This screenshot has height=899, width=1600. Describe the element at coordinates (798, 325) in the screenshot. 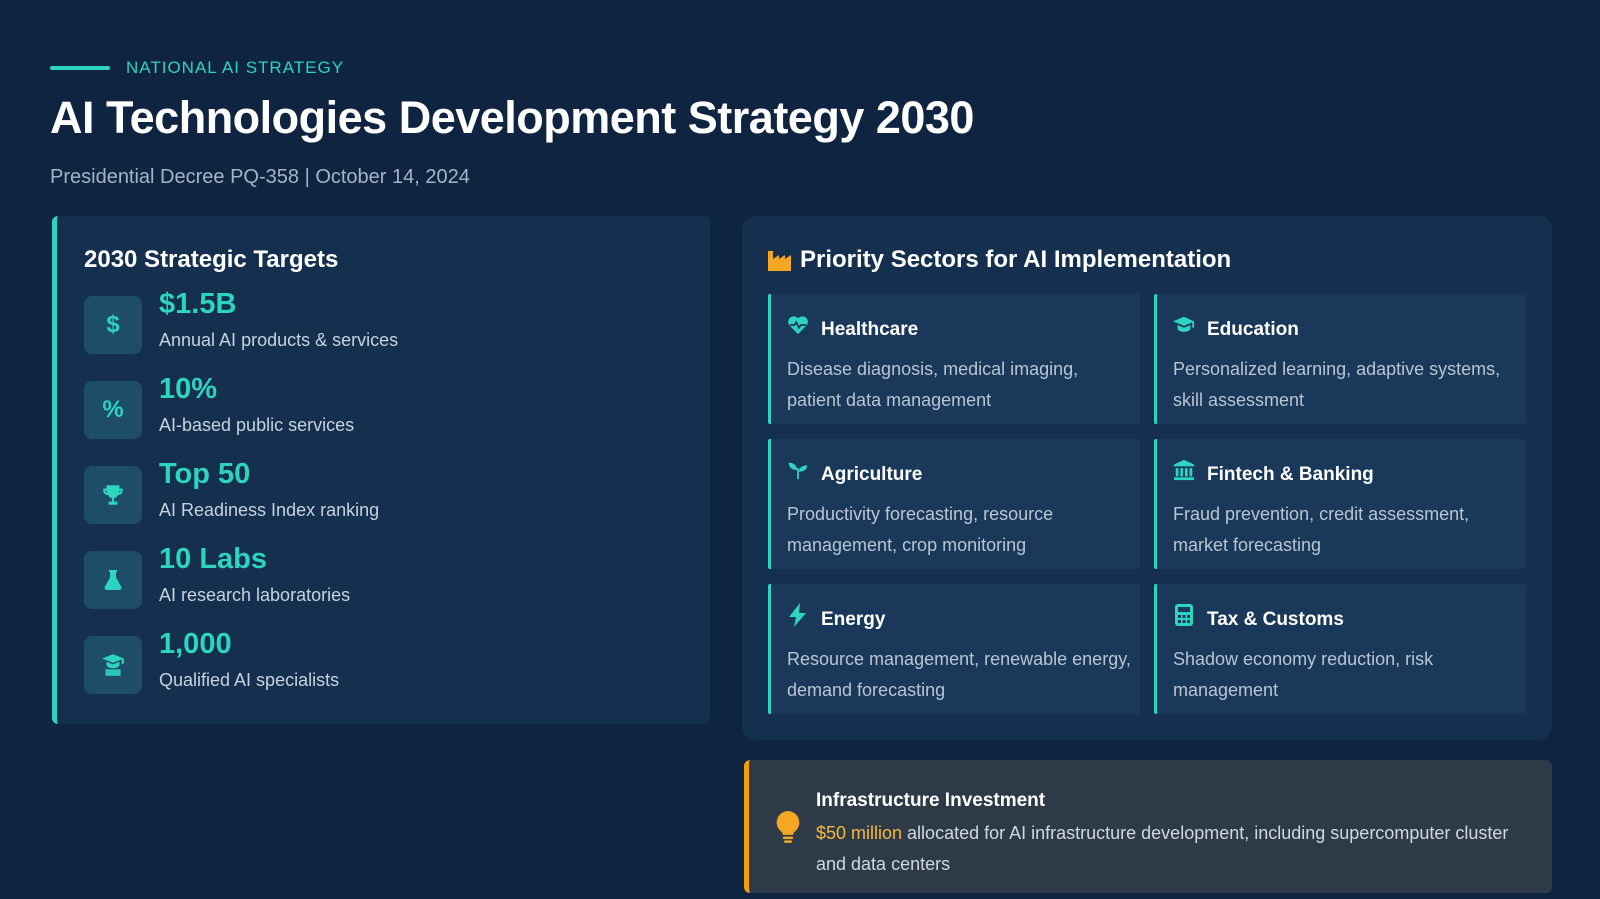

I see `heart-pulse-icon` at that location.